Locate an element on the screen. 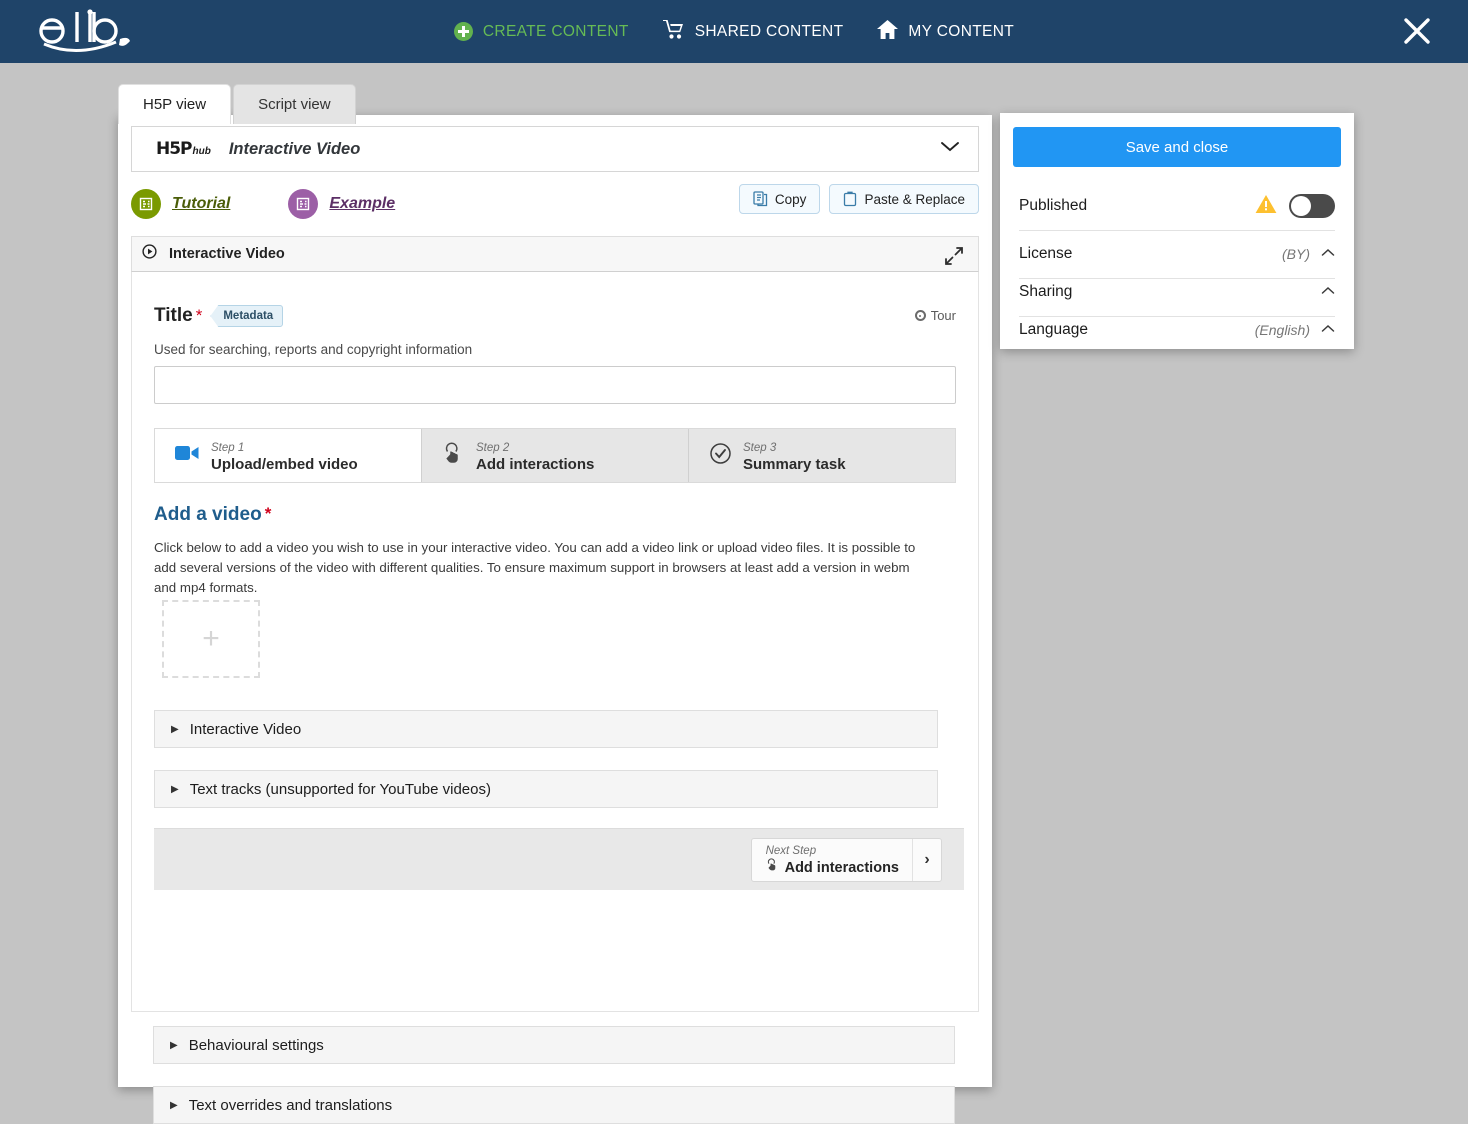 Image resolution: width=1468 pixels, height=1124 pixels. tab-h5p-view: H5P view is located at coordinates (175, 104).